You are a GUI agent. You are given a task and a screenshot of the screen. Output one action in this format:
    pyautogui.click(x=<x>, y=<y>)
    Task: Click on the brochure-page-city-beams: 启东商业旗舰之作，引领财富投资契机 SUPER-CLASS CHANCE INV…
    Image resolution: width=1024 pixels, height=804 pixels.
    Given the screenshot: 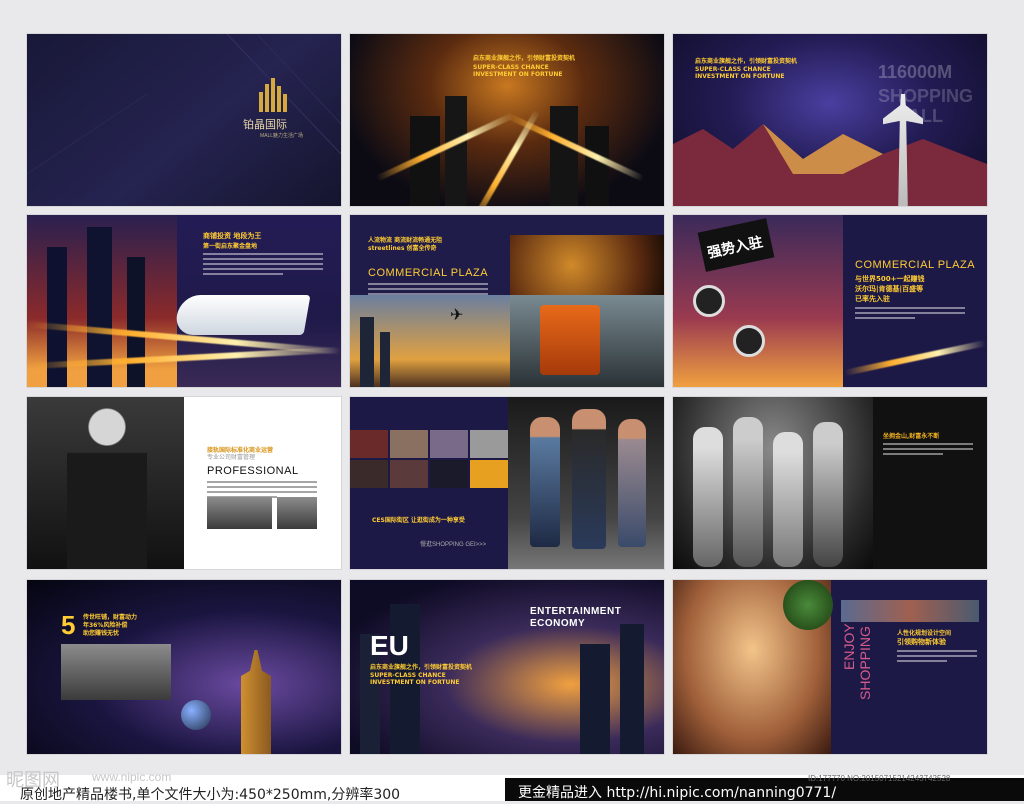 What is the action you would take?
    pyautogui.click(x=507, y=120)
    